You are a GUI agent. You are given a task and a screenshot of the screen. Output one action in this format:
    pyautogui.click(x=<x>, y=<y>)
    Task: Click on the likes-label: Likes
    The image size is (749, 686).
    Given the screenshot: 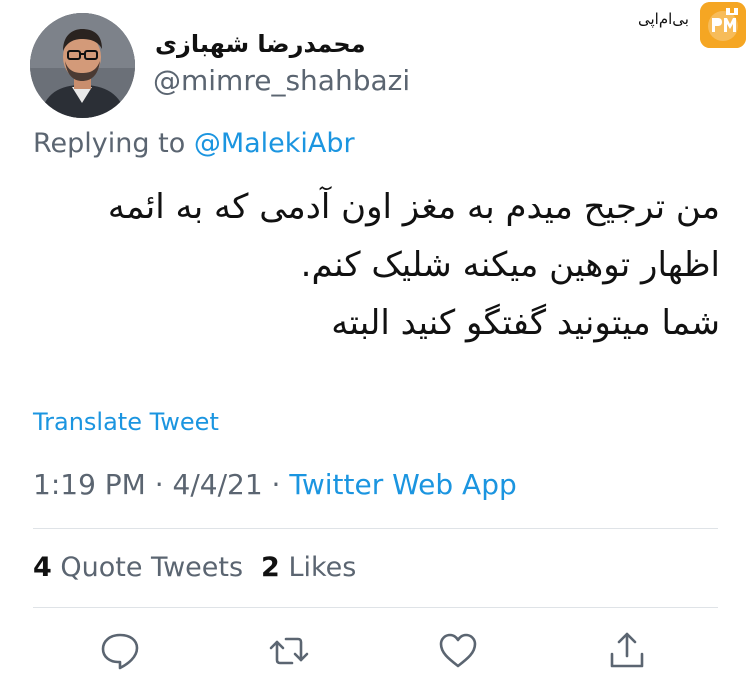 What is the action you would take?
    pyautogui.click(x=322, y=567)
    